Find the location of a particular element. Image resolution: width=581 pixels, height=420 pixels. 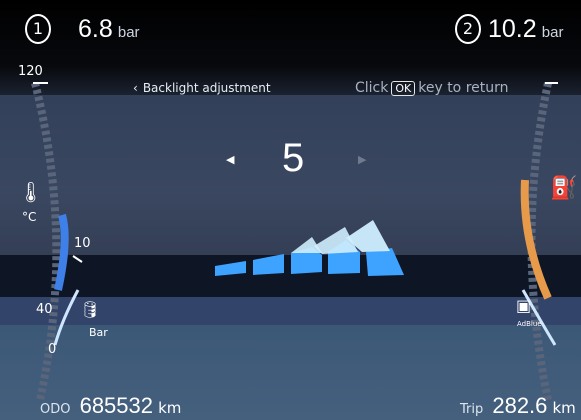

odo-value: 685532 is located at coordinates (116, 405).